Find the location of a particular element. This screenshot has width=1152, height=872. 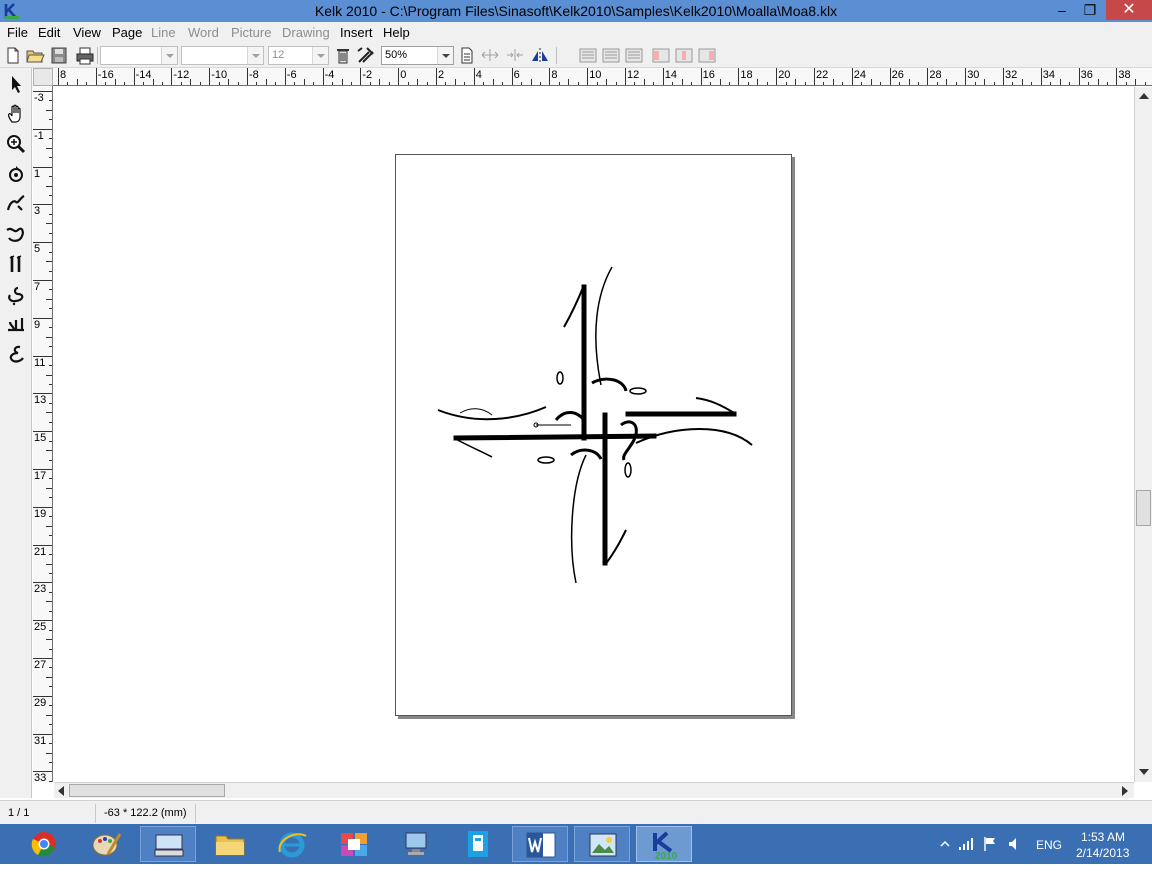

ye-letter-icon is located at coordinates (16, 294).